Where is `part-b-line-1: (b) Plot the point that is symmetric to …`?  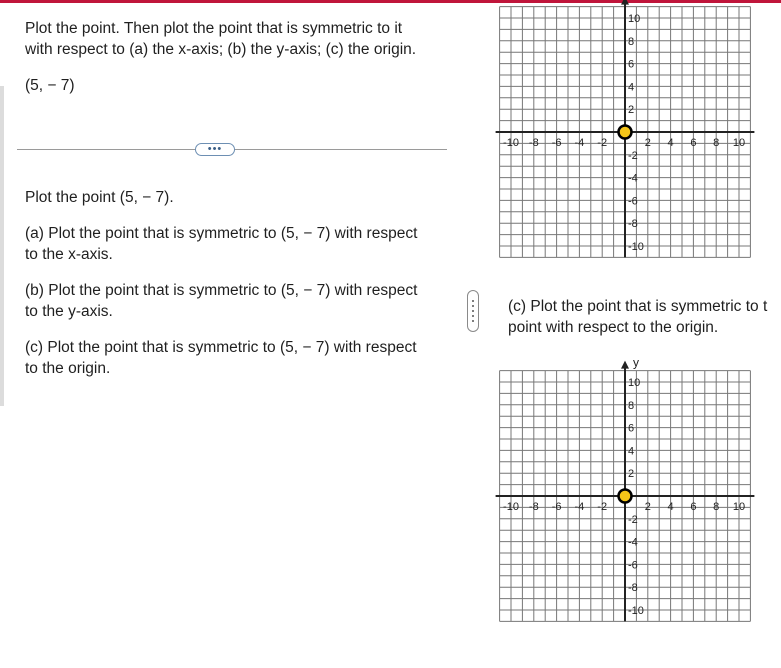
part-b-line-1: (b) Plot the point that is symmetric to … is located at coordinates (221, 290).